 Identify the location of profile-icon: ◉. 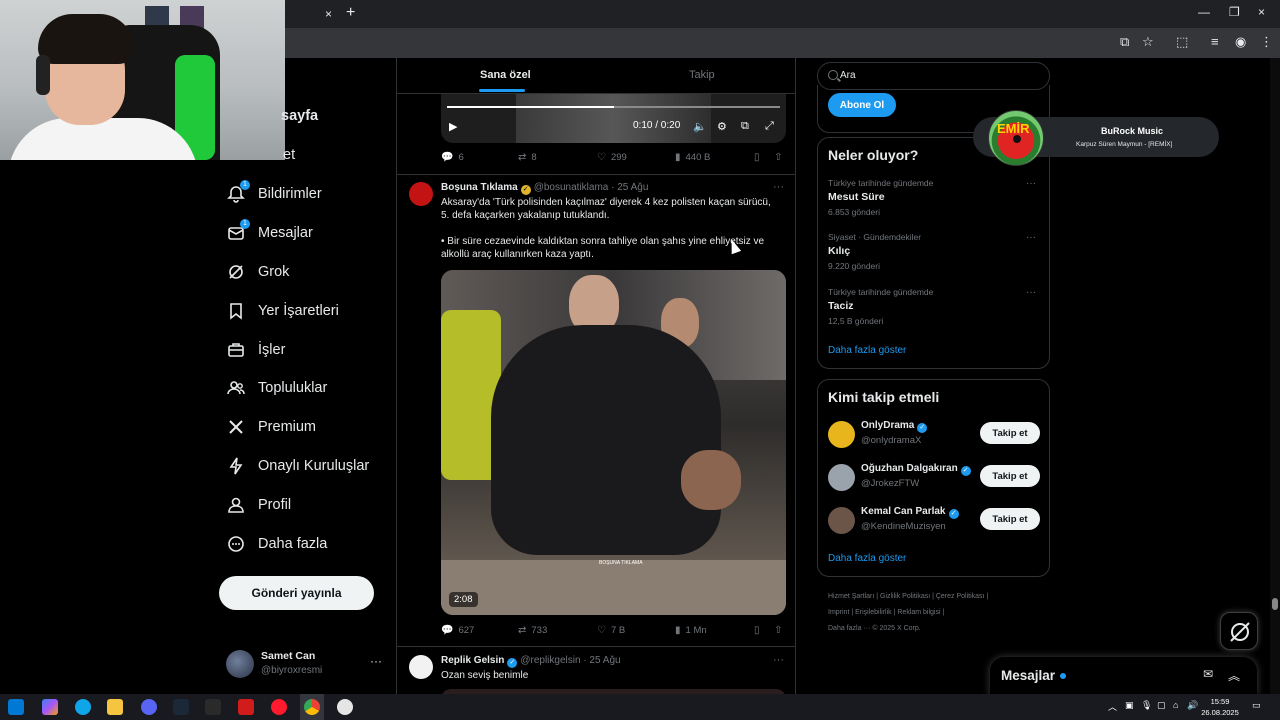
(1240, 42).